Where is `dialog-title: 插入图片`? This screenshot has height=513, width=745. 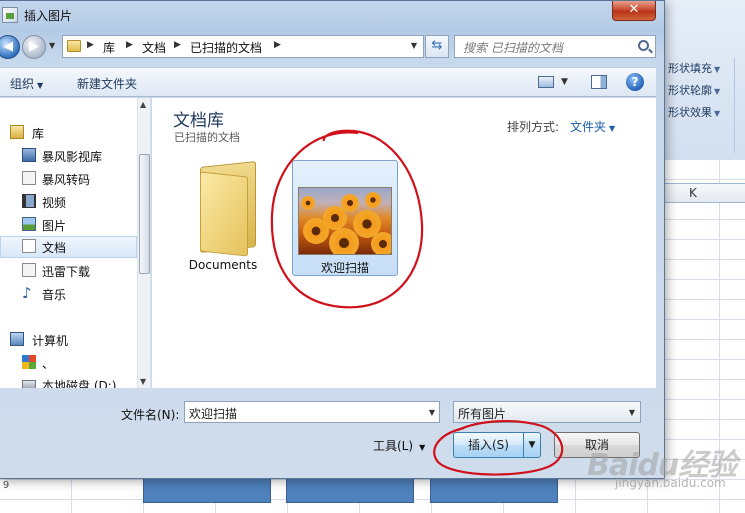 dialog-title: 插入图片 is located at coordinates (48, 16).